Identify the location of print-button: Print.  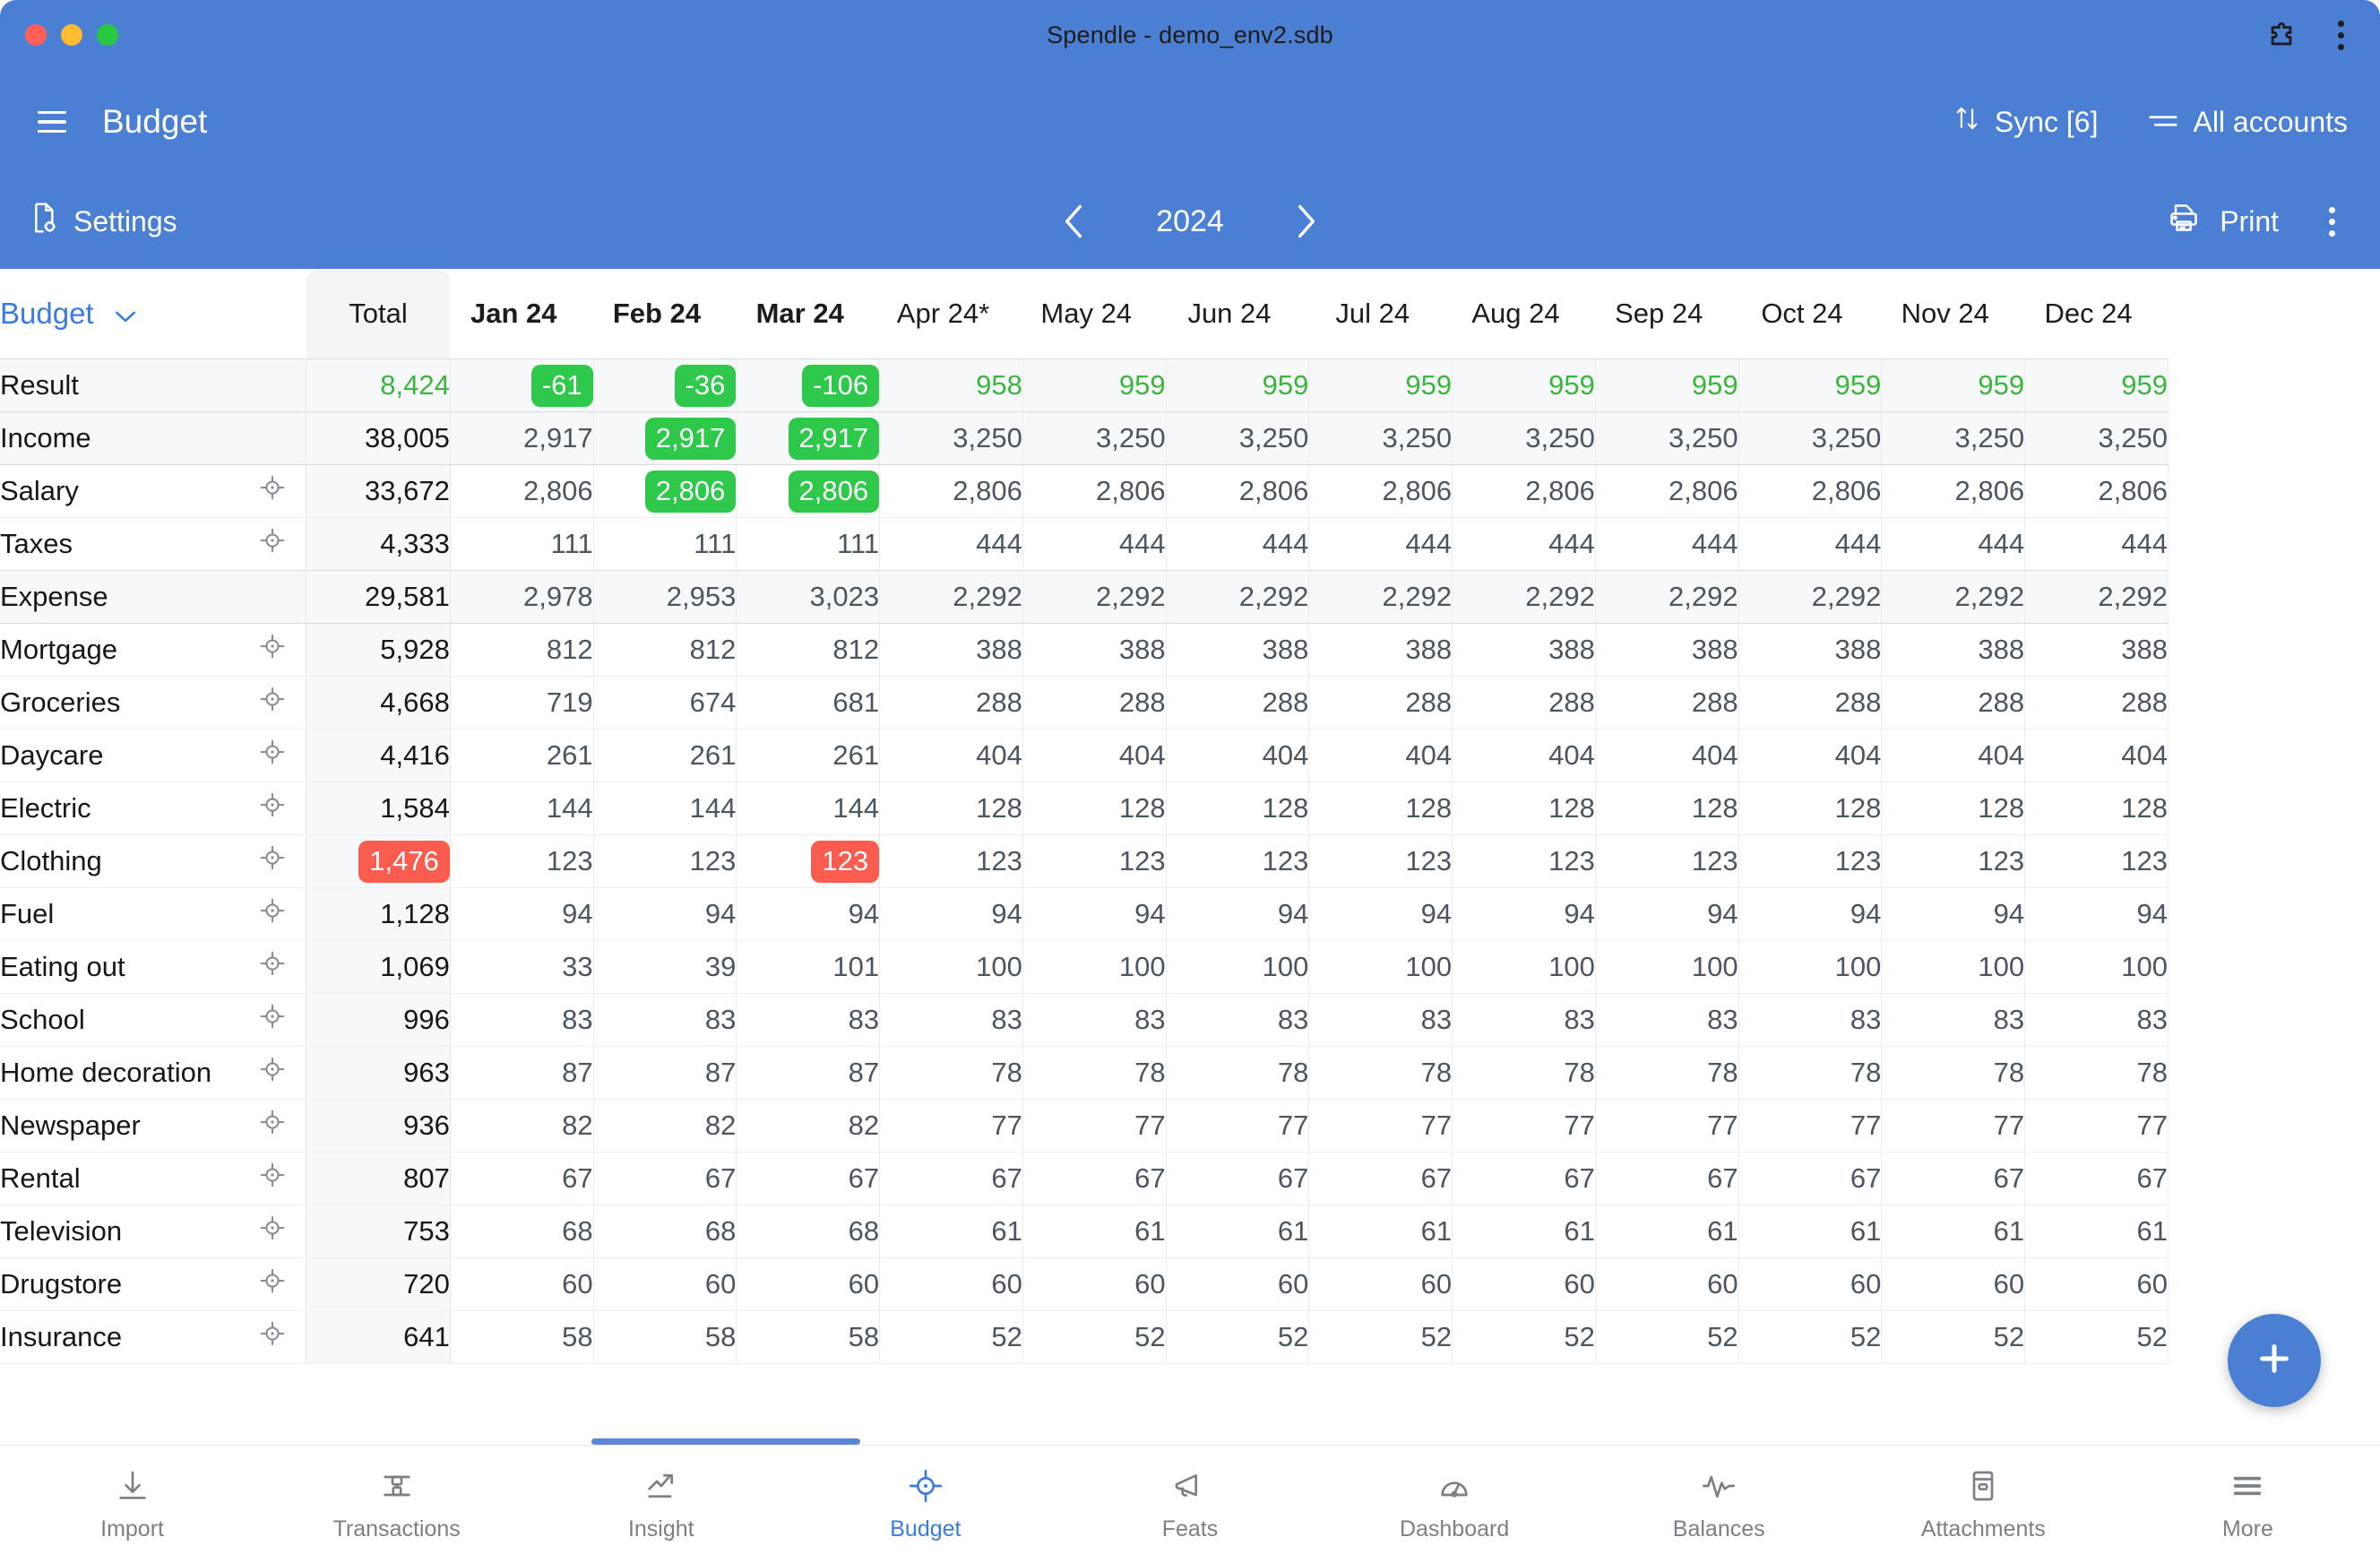
(2224, 222).